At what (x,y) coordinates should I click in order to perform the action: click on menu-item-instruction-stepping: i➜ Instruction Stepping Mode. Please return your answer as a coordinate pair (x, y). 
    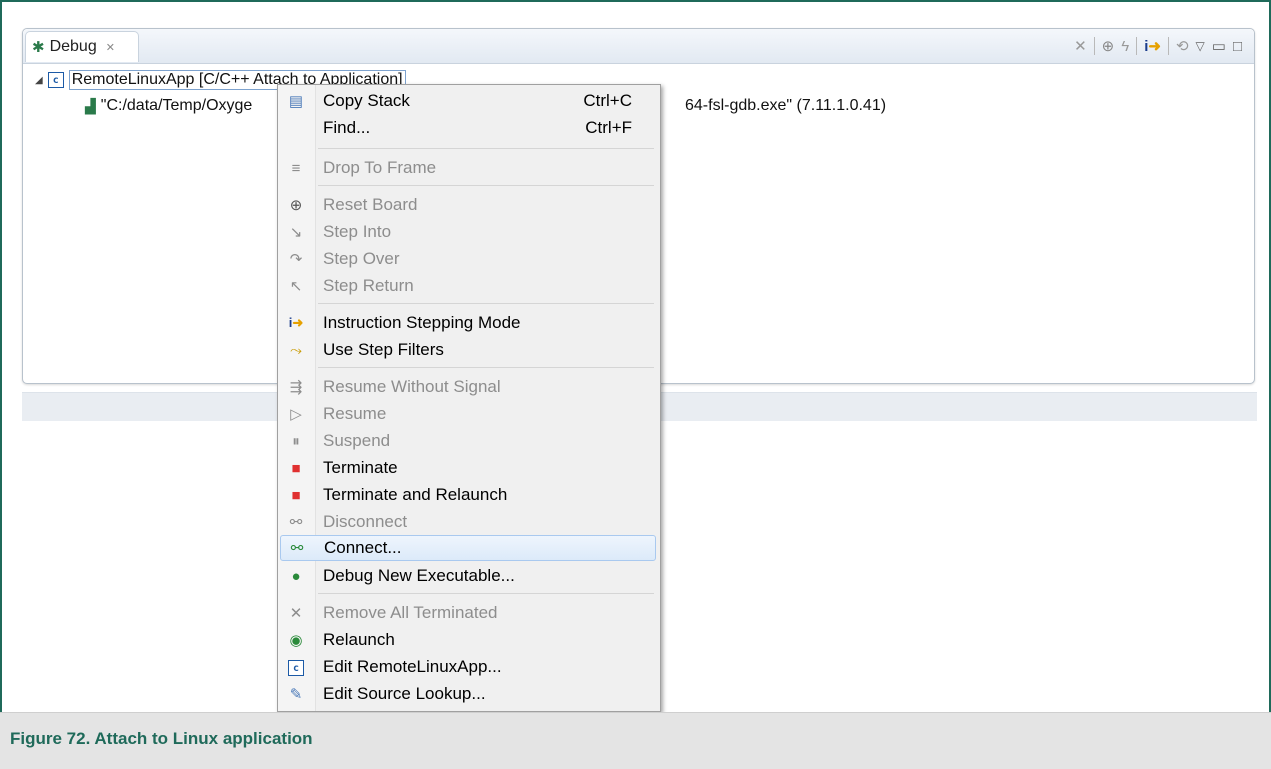
    Looking at the image, I should click on (468, 323).